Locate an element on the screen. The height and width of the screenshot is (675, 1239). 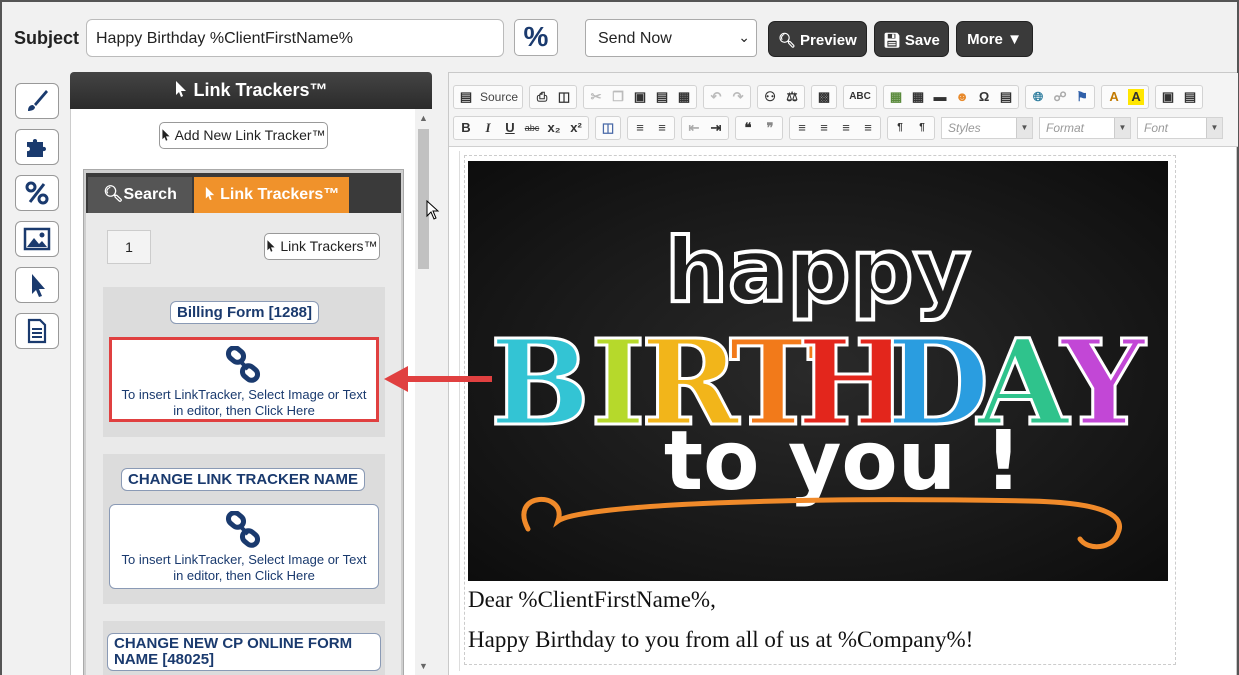
toolbar-group-spell: ABC is located at coordinates (860, 97).